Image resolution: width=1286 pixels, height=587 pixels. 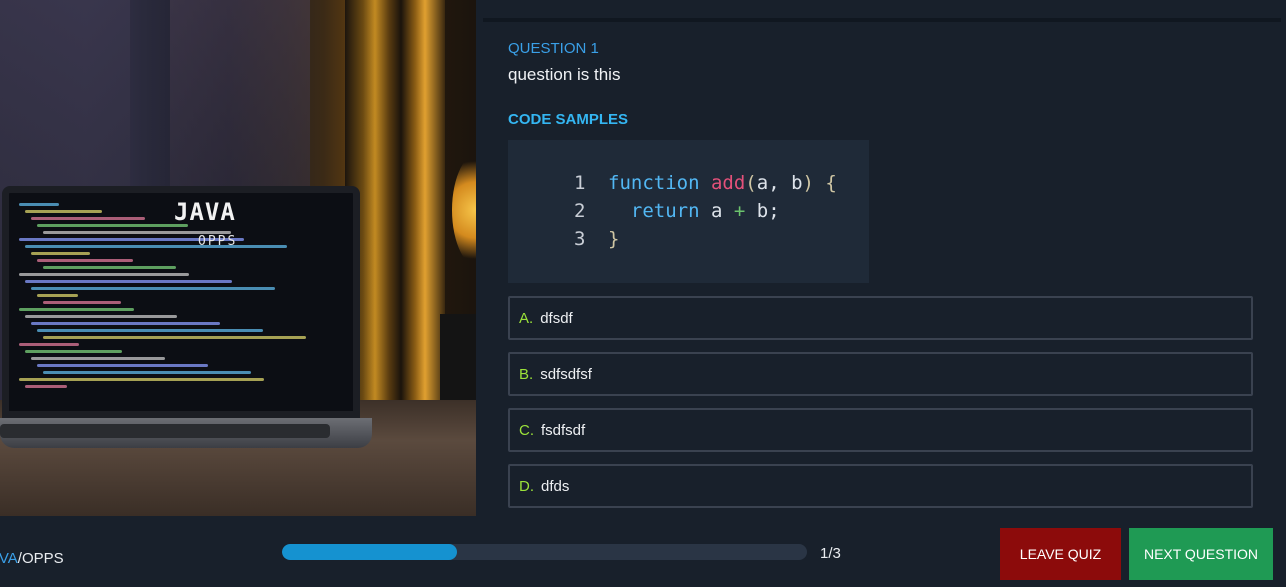 What do you see at coordinates (555, 486) in the screenshot?
I see `option-text: dfds` at bounding box center [555, 486].